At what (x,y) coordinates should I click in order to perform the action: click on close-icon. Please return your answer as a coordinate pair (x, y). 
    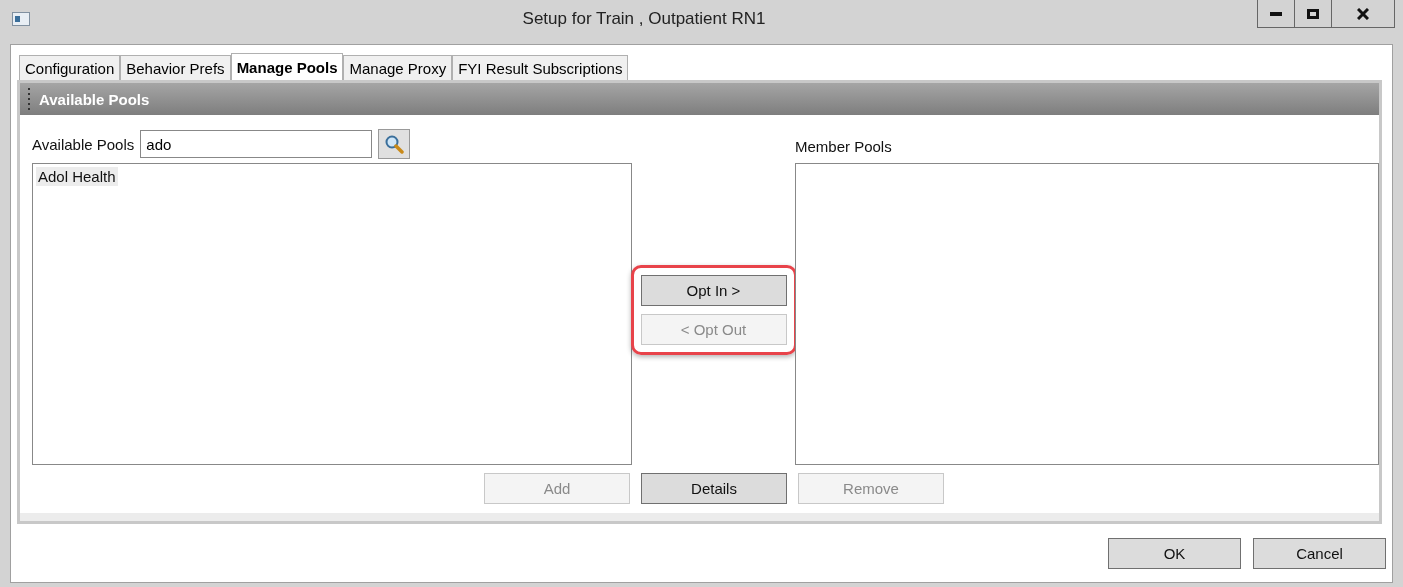
    Looking at the image, I should click on (1363, 13).